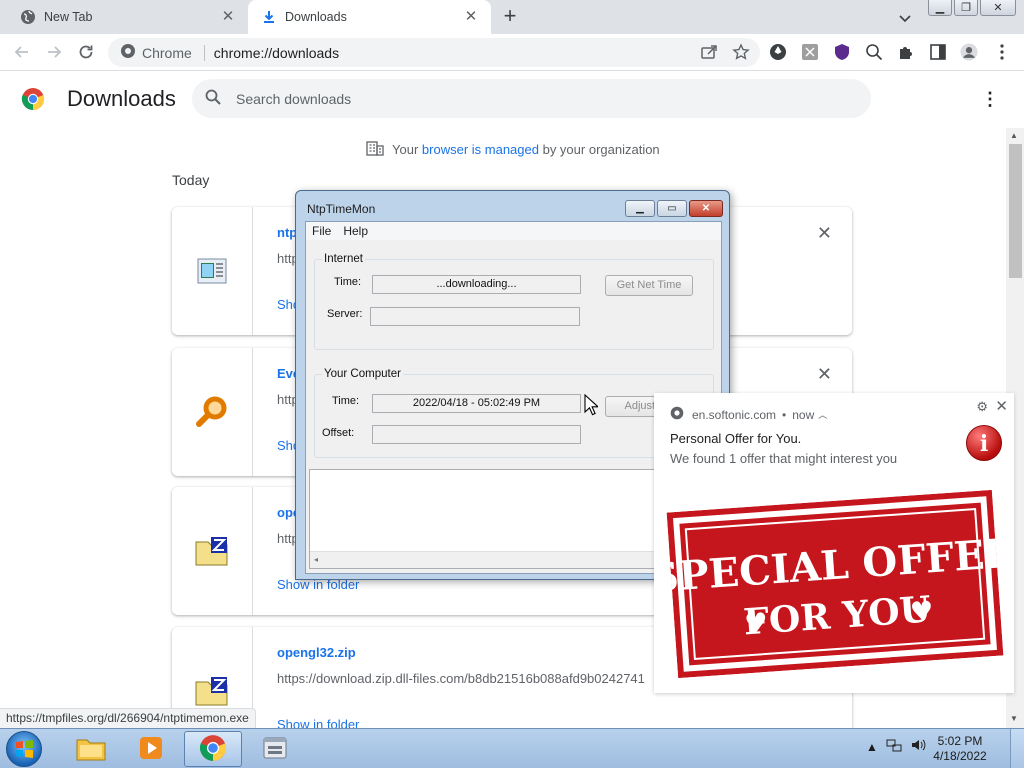 The image size is (1024, 768). Describe the element at coordinates (434, 52) in the screenshot. I see `address-bar: Chrome chrome://downloads` at that location.